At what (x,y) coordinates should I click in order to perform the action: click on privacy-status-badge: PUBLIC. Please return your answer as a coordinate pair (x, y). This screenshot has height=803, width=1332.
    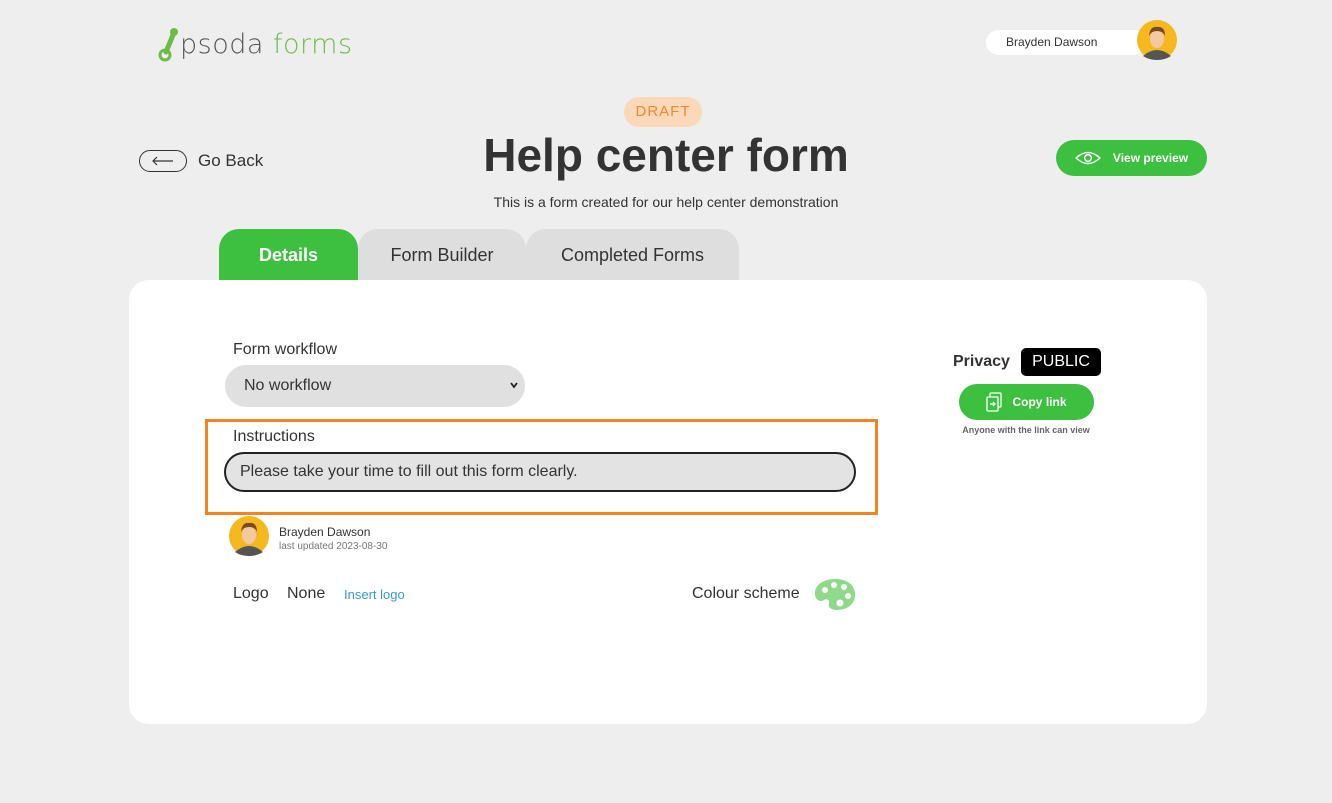
    Looking at the image, I should click on (1061, 362).